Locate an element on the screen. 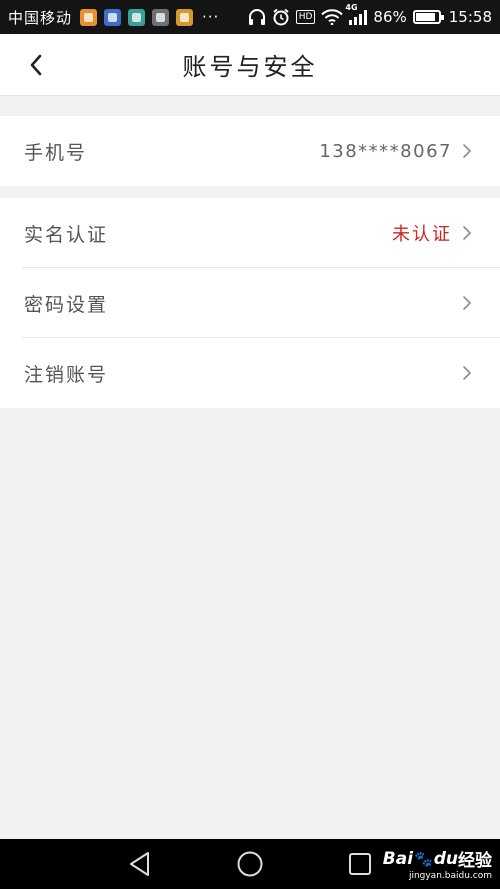 This screenshot has width=500, height=889. map-pin-icon is located at coordinates (137, 17).